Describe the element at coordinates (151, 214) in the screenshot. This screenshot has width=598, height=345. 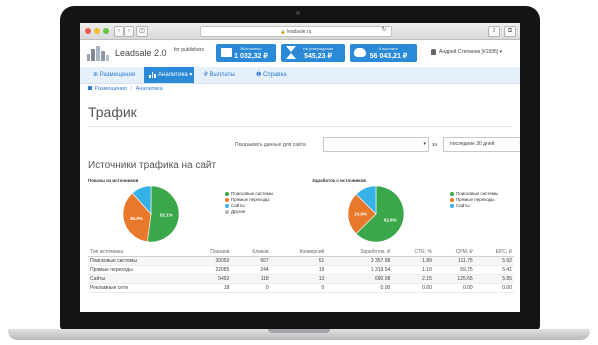
I see `impressions-pie-chart: 52.1% 36.3%` at that location.